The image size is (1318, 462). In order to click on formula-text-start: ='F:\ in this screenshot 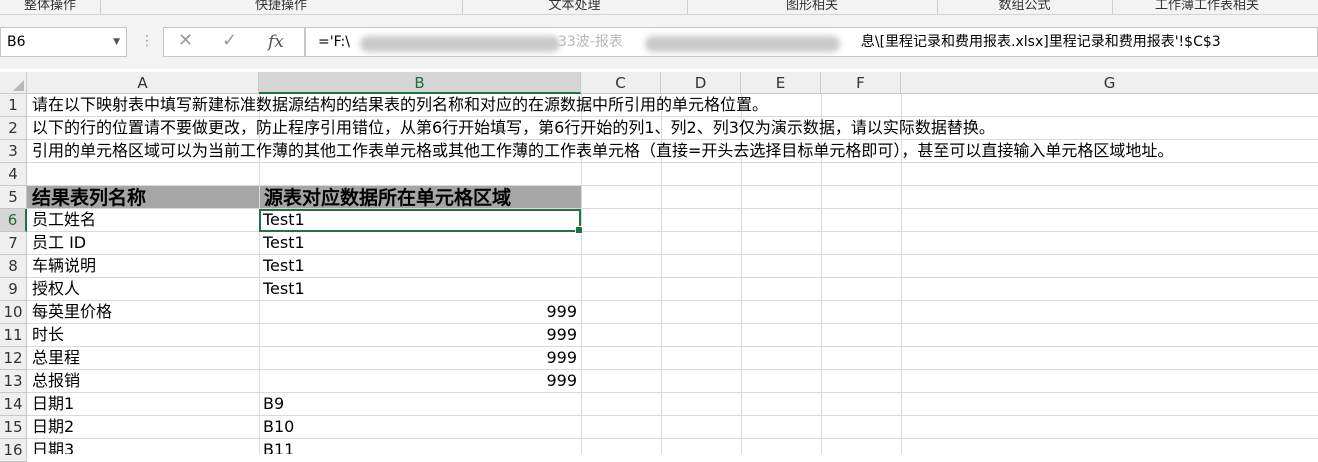, I will do `click(334, 42)`.